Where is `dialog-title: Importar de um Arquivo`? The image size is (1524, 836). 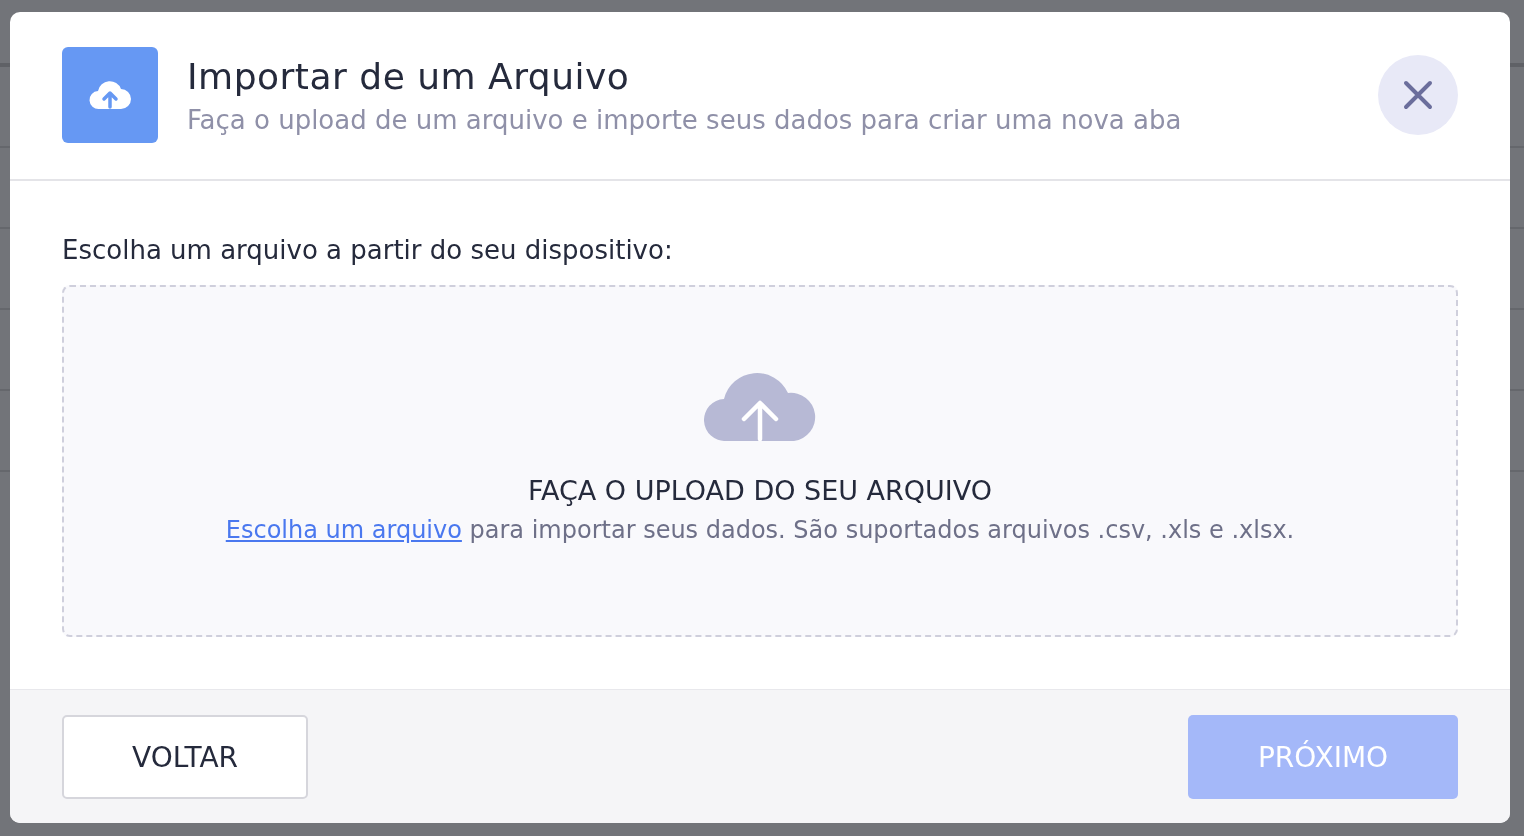 dialog-title: Importar de um Arquivo is located at coordinates (409, 76).